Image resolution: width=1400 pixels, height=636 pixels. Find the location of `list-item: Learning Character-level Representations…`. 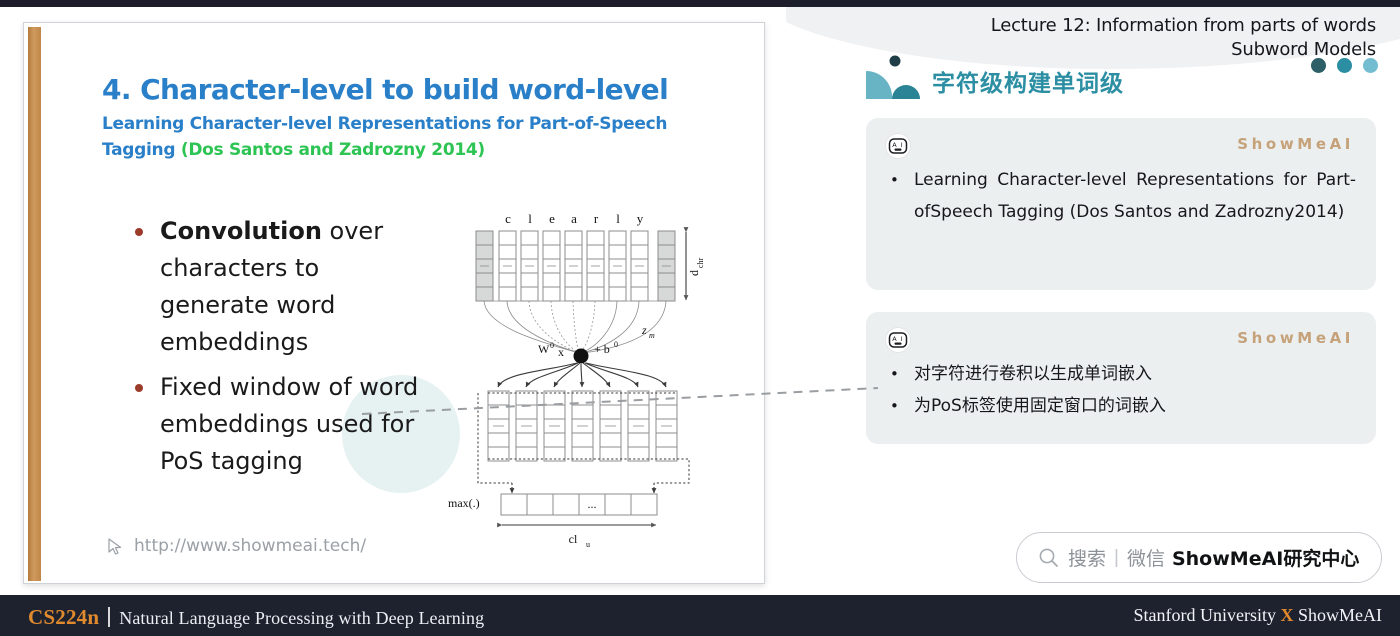

list-item: Learning Character-level Representations… is located at coordinates (1120, 196).